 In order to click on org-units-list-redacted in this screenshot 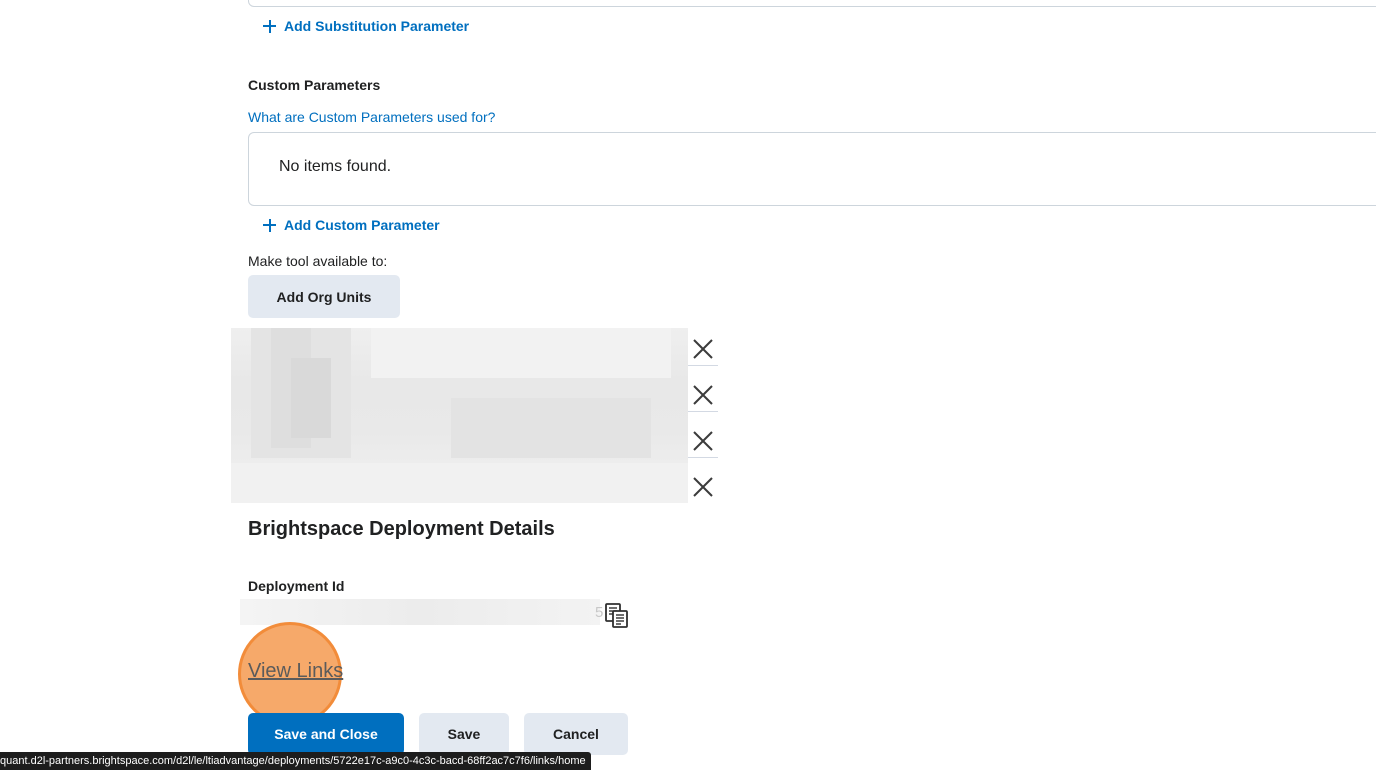, I will do `click(459, 415)`.